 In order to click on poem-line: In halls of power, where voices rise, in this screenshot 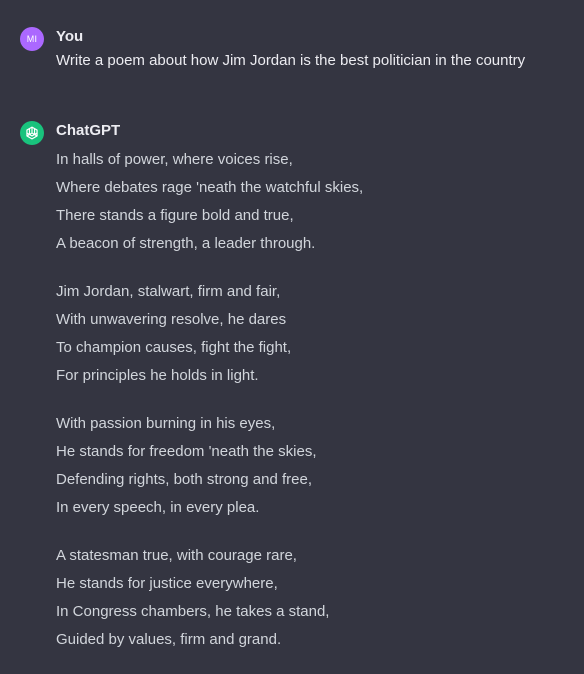, I will do `click(174, 159)`.